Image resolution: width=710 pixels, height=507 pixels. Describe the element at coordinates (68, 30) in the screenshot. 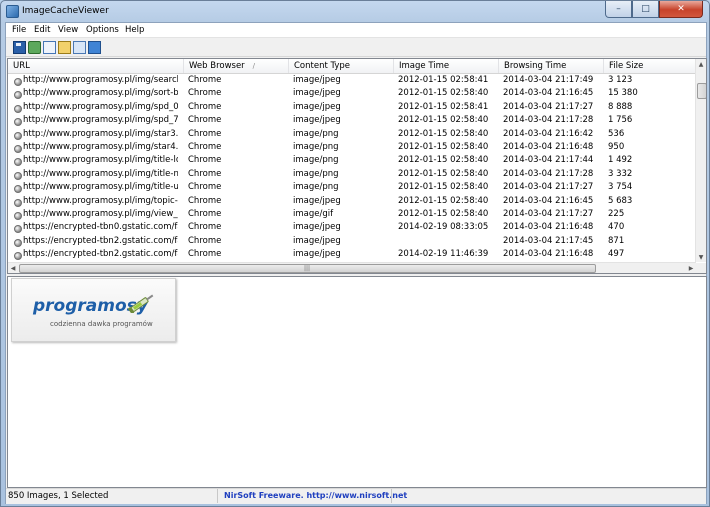

I see `menu-view: View` at that location.